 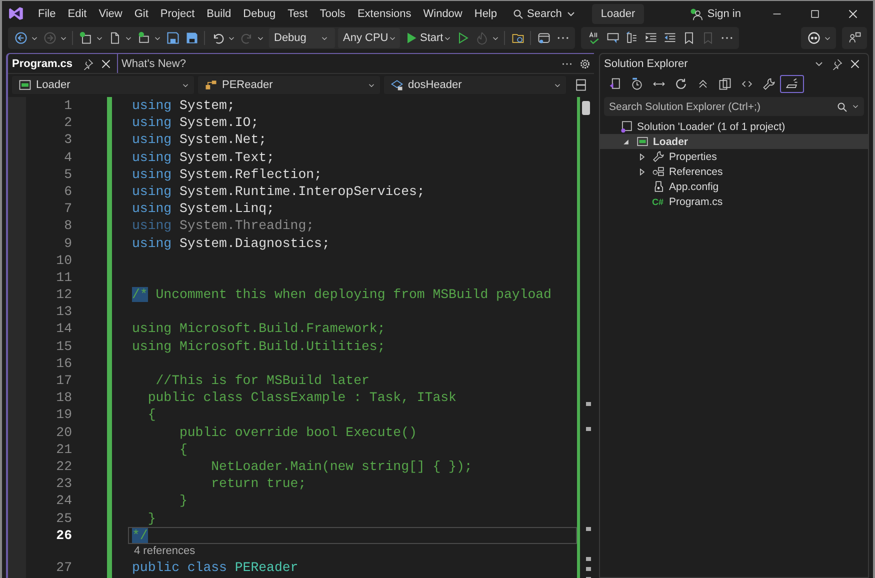 I want to click on line-number: 19, so click(x=63, y=415).